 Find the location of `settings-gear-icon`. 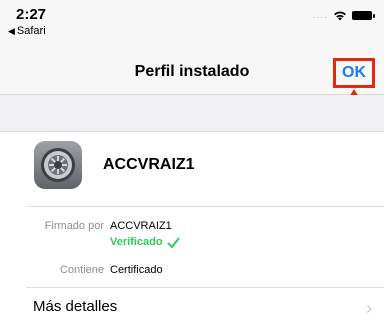

settings-gear-icon is located at coordinates (58, 165).